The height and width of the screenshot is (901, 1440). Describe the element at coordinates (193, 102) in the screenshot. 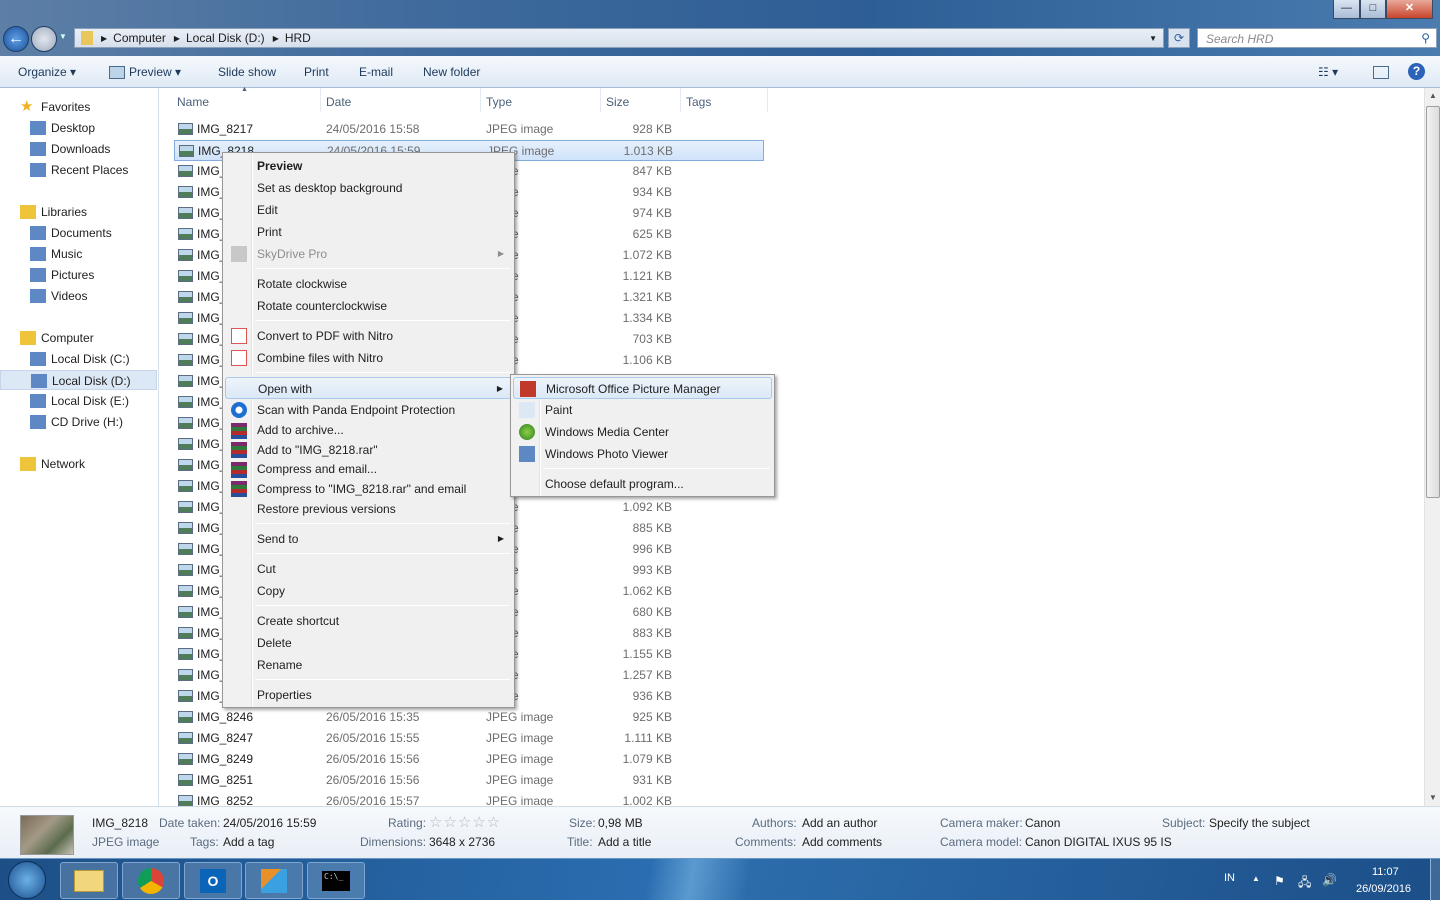

I see `column-name: Name` at that location.